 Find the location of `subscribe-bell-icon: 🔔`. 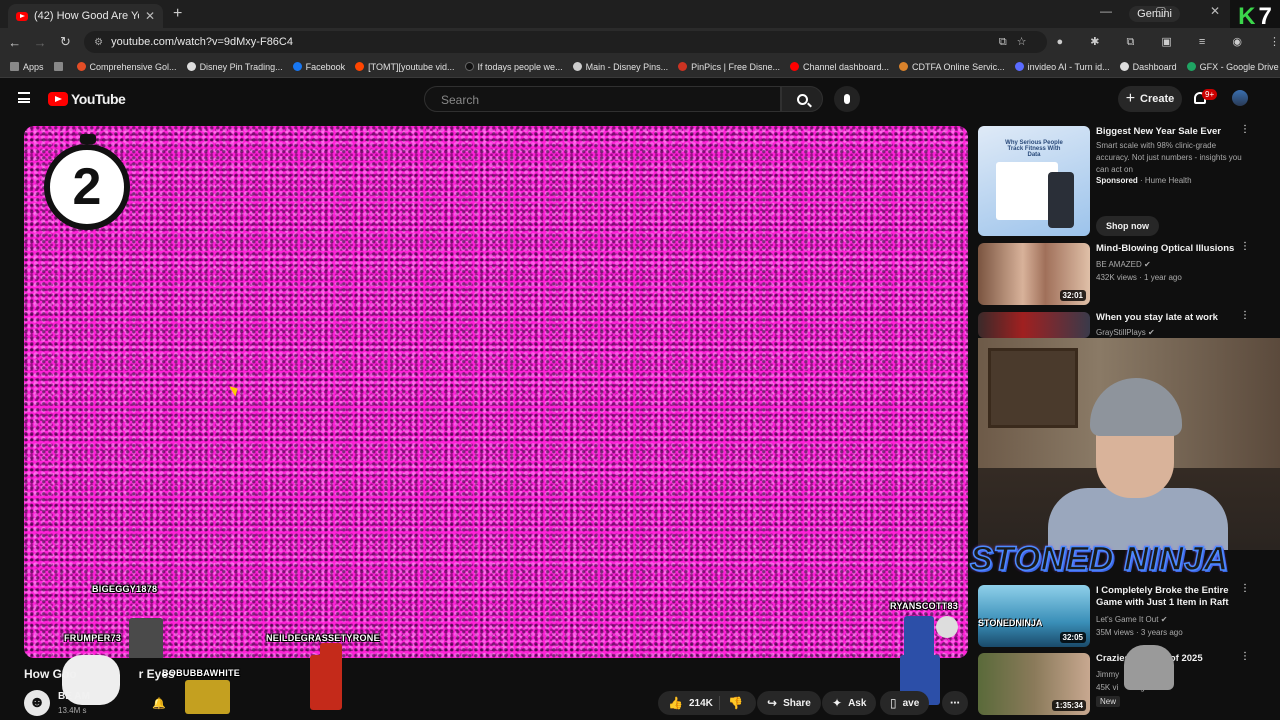

subscribe-bell-icon: 🔔 is located at coordinates (159, 703).